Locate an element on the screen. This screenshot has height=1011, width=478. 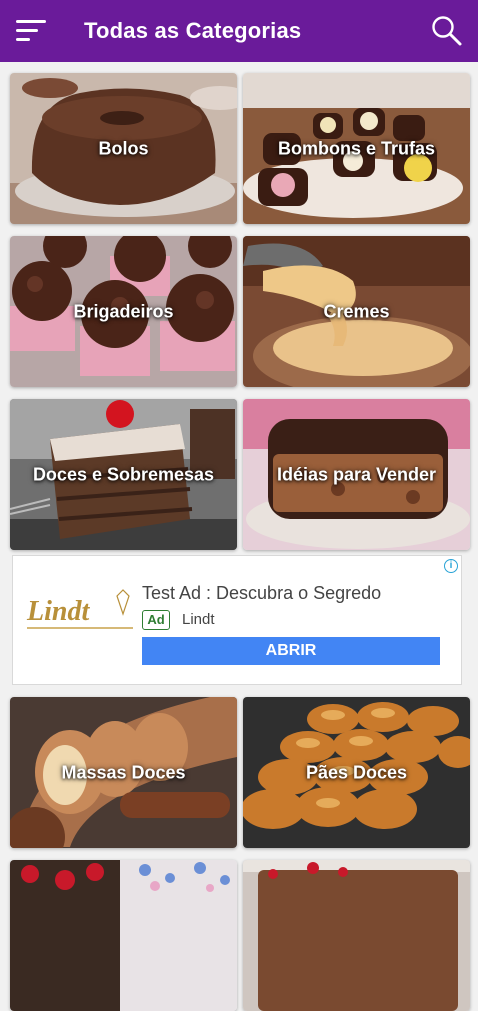
category-card-massas-doces: Massas Doces is located at coordinates (123, 772).